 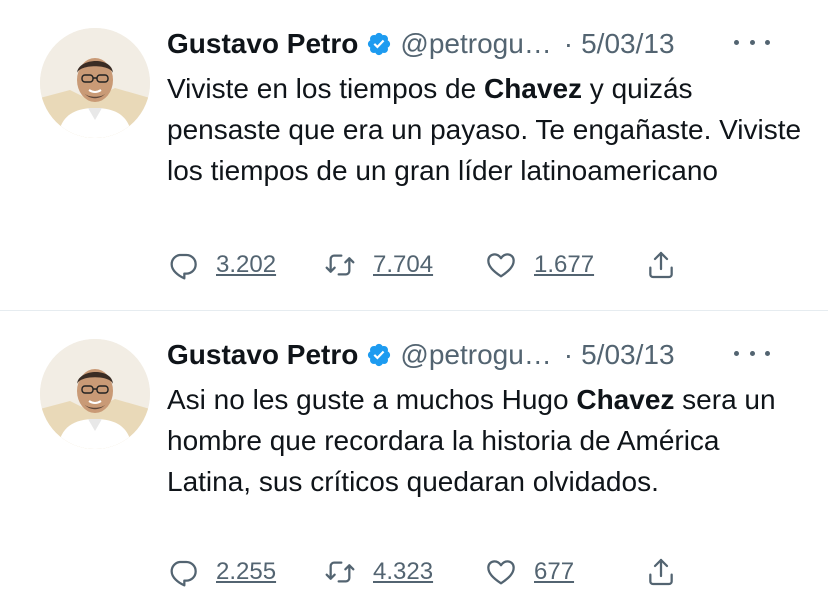 I want to click on retweet-count: 4.323, so click(x=403, y=572).